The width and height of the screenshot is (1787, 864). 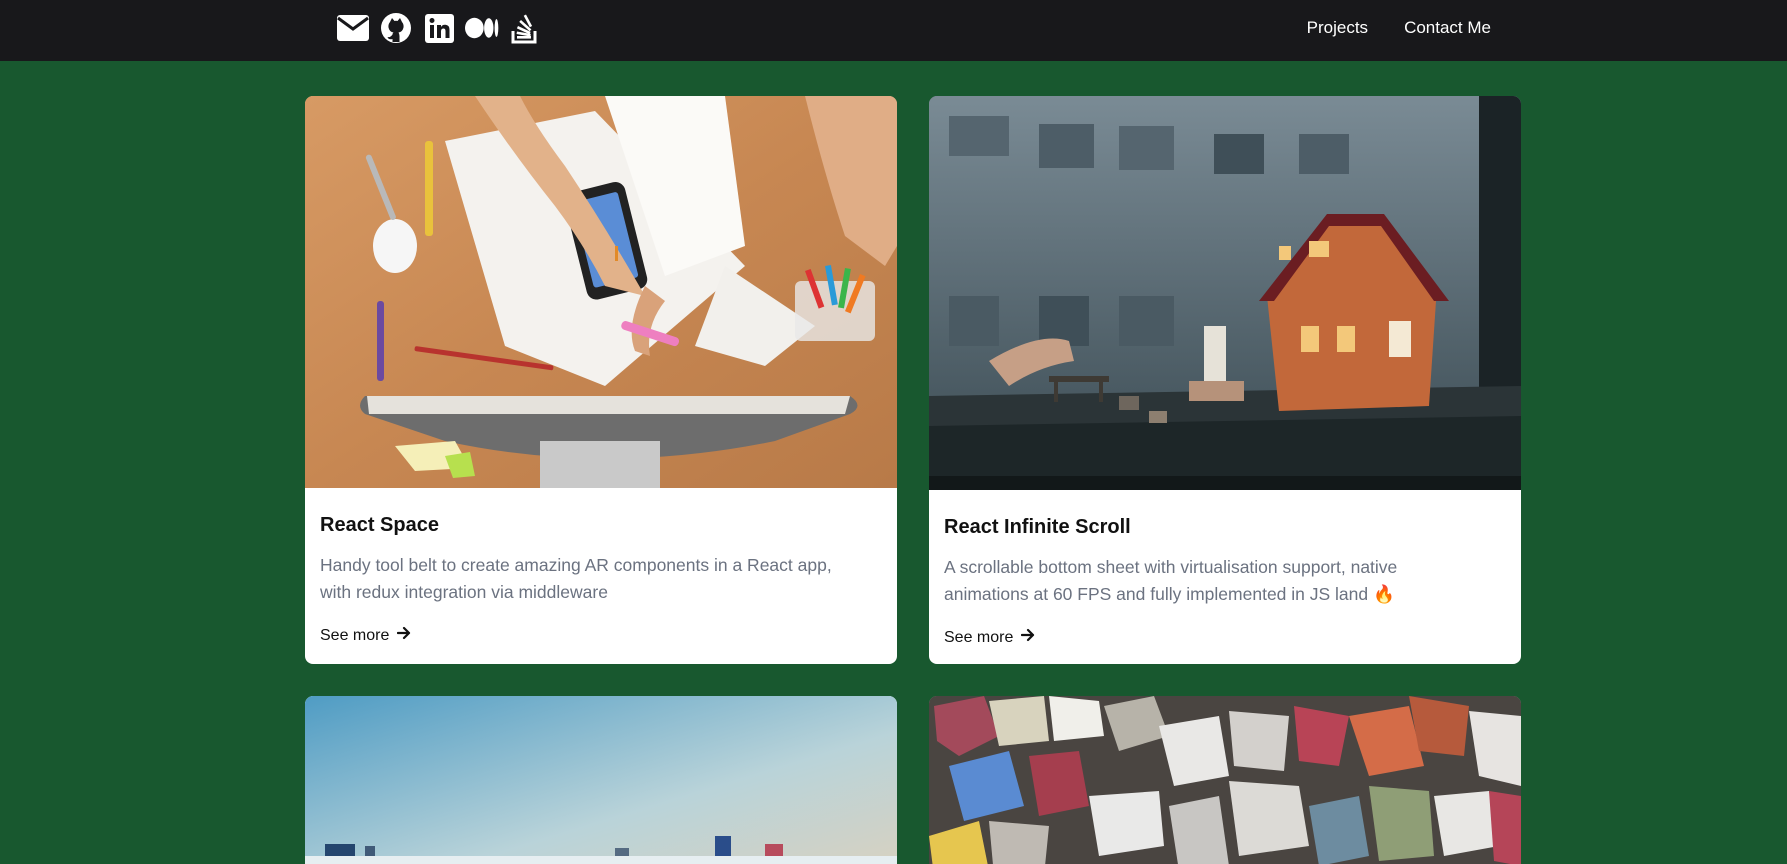 What do you see at coordinates (1447, 28) in the screenshot?
I see `nav-contact-link: Contact Me` at bounding box center [1447, 28].